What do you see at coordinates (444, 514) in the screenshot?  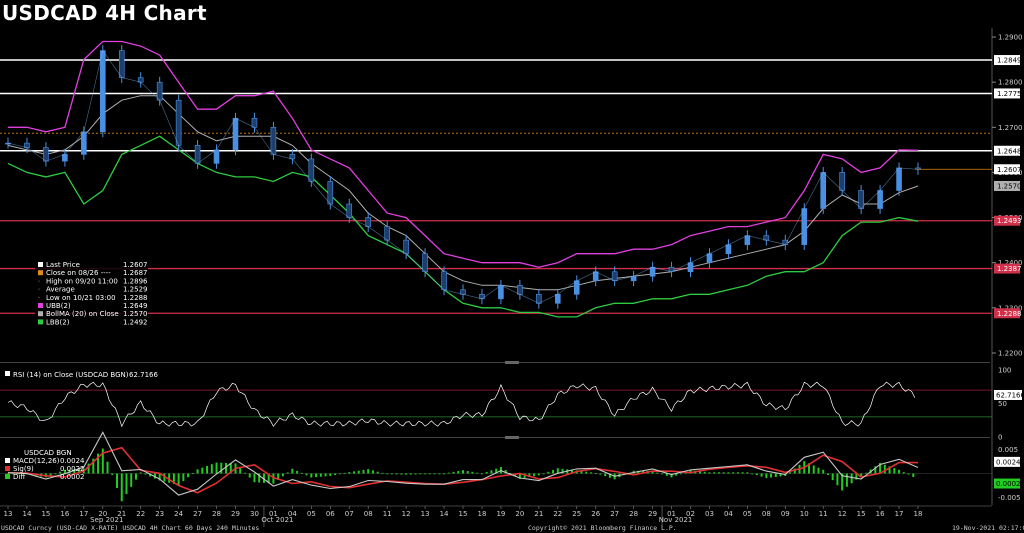 I see `x-tick-label: 14` at bounding box center [444, 514].